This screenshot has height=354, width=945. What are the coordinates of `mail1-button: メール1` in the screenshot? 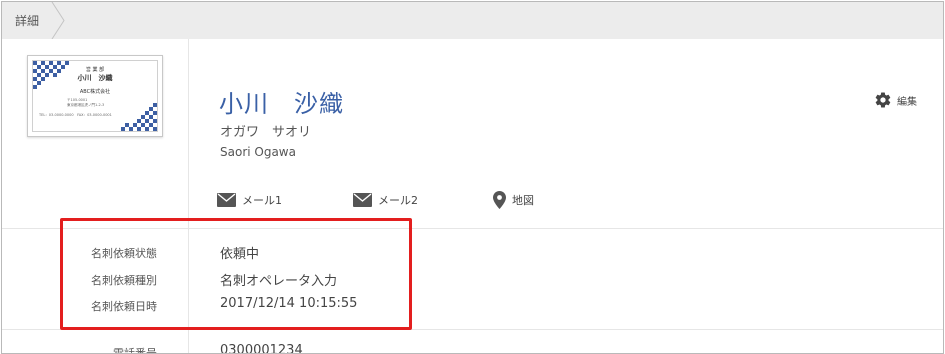 It's located at (249, 200).